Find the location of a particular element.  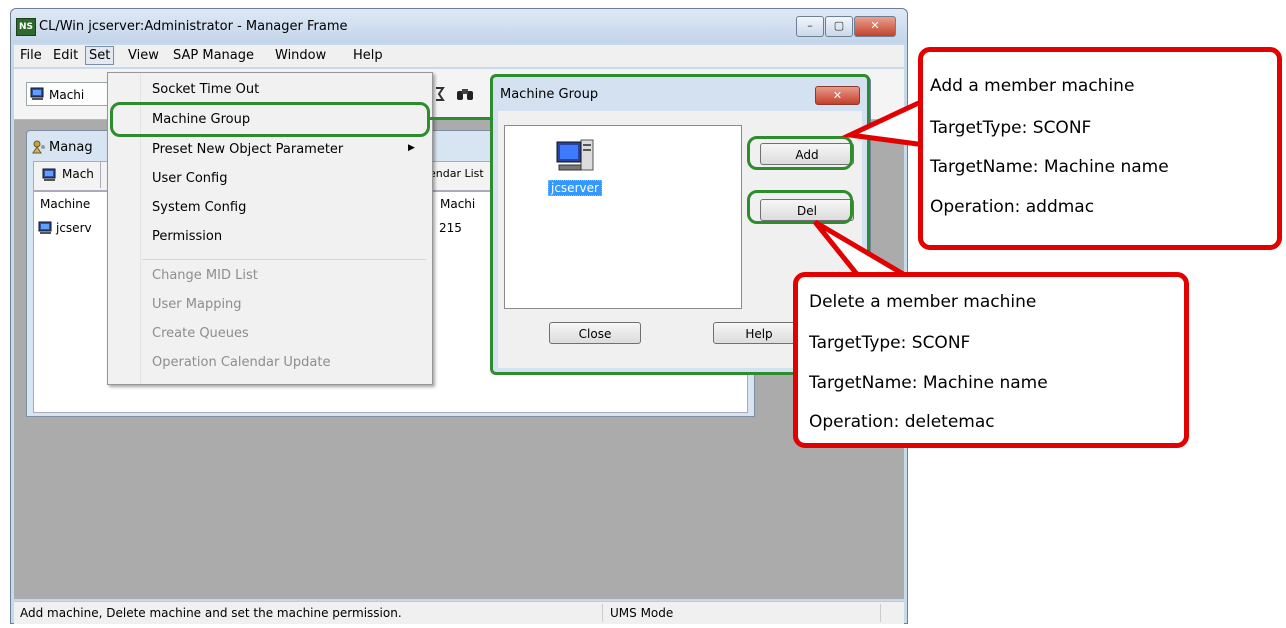

binoculars-icon is located at coordinates (465, 94).